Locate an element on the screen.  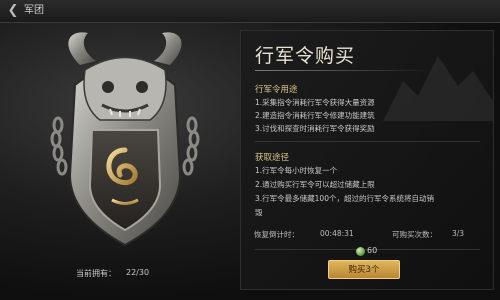
obtain-line: 3.行军令最多储藏100个，超过的行军令系统将自动销 is located at coordinates (344, 198).